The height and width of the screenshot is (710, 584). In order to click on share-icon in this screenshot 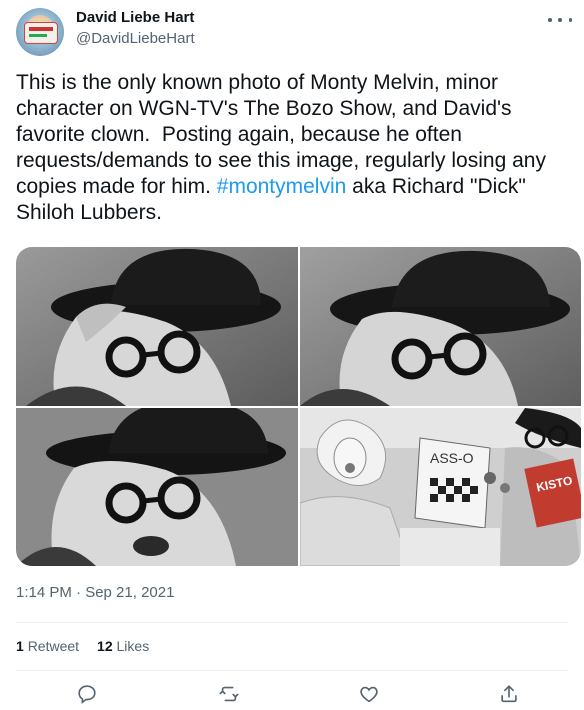, I will do `click(510, 695)`.